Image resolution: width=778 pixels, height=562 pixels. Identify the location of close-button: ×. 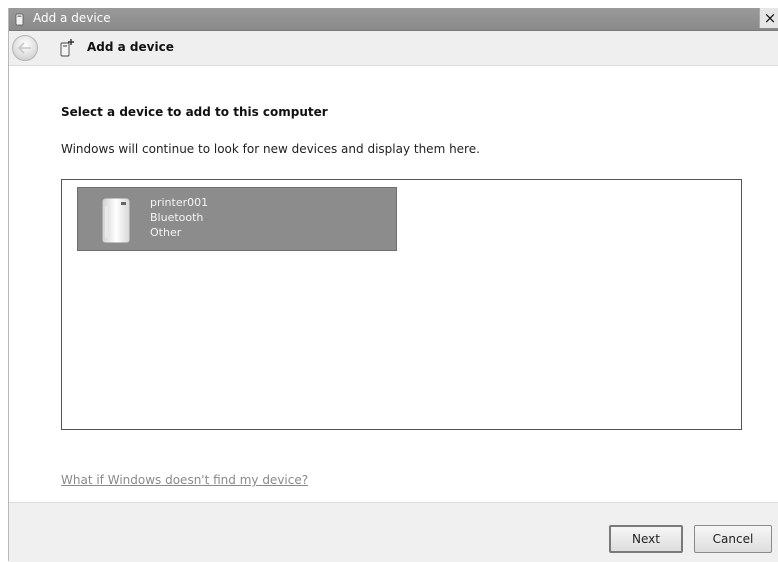
(768, 18).